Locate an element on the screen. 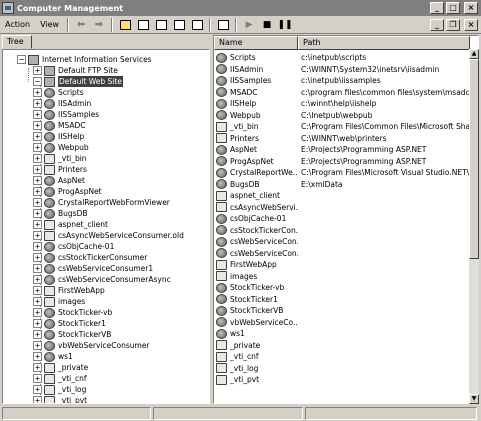 The image size is (481, 421). maximize-button: □ is located at coordinates (453, 8).